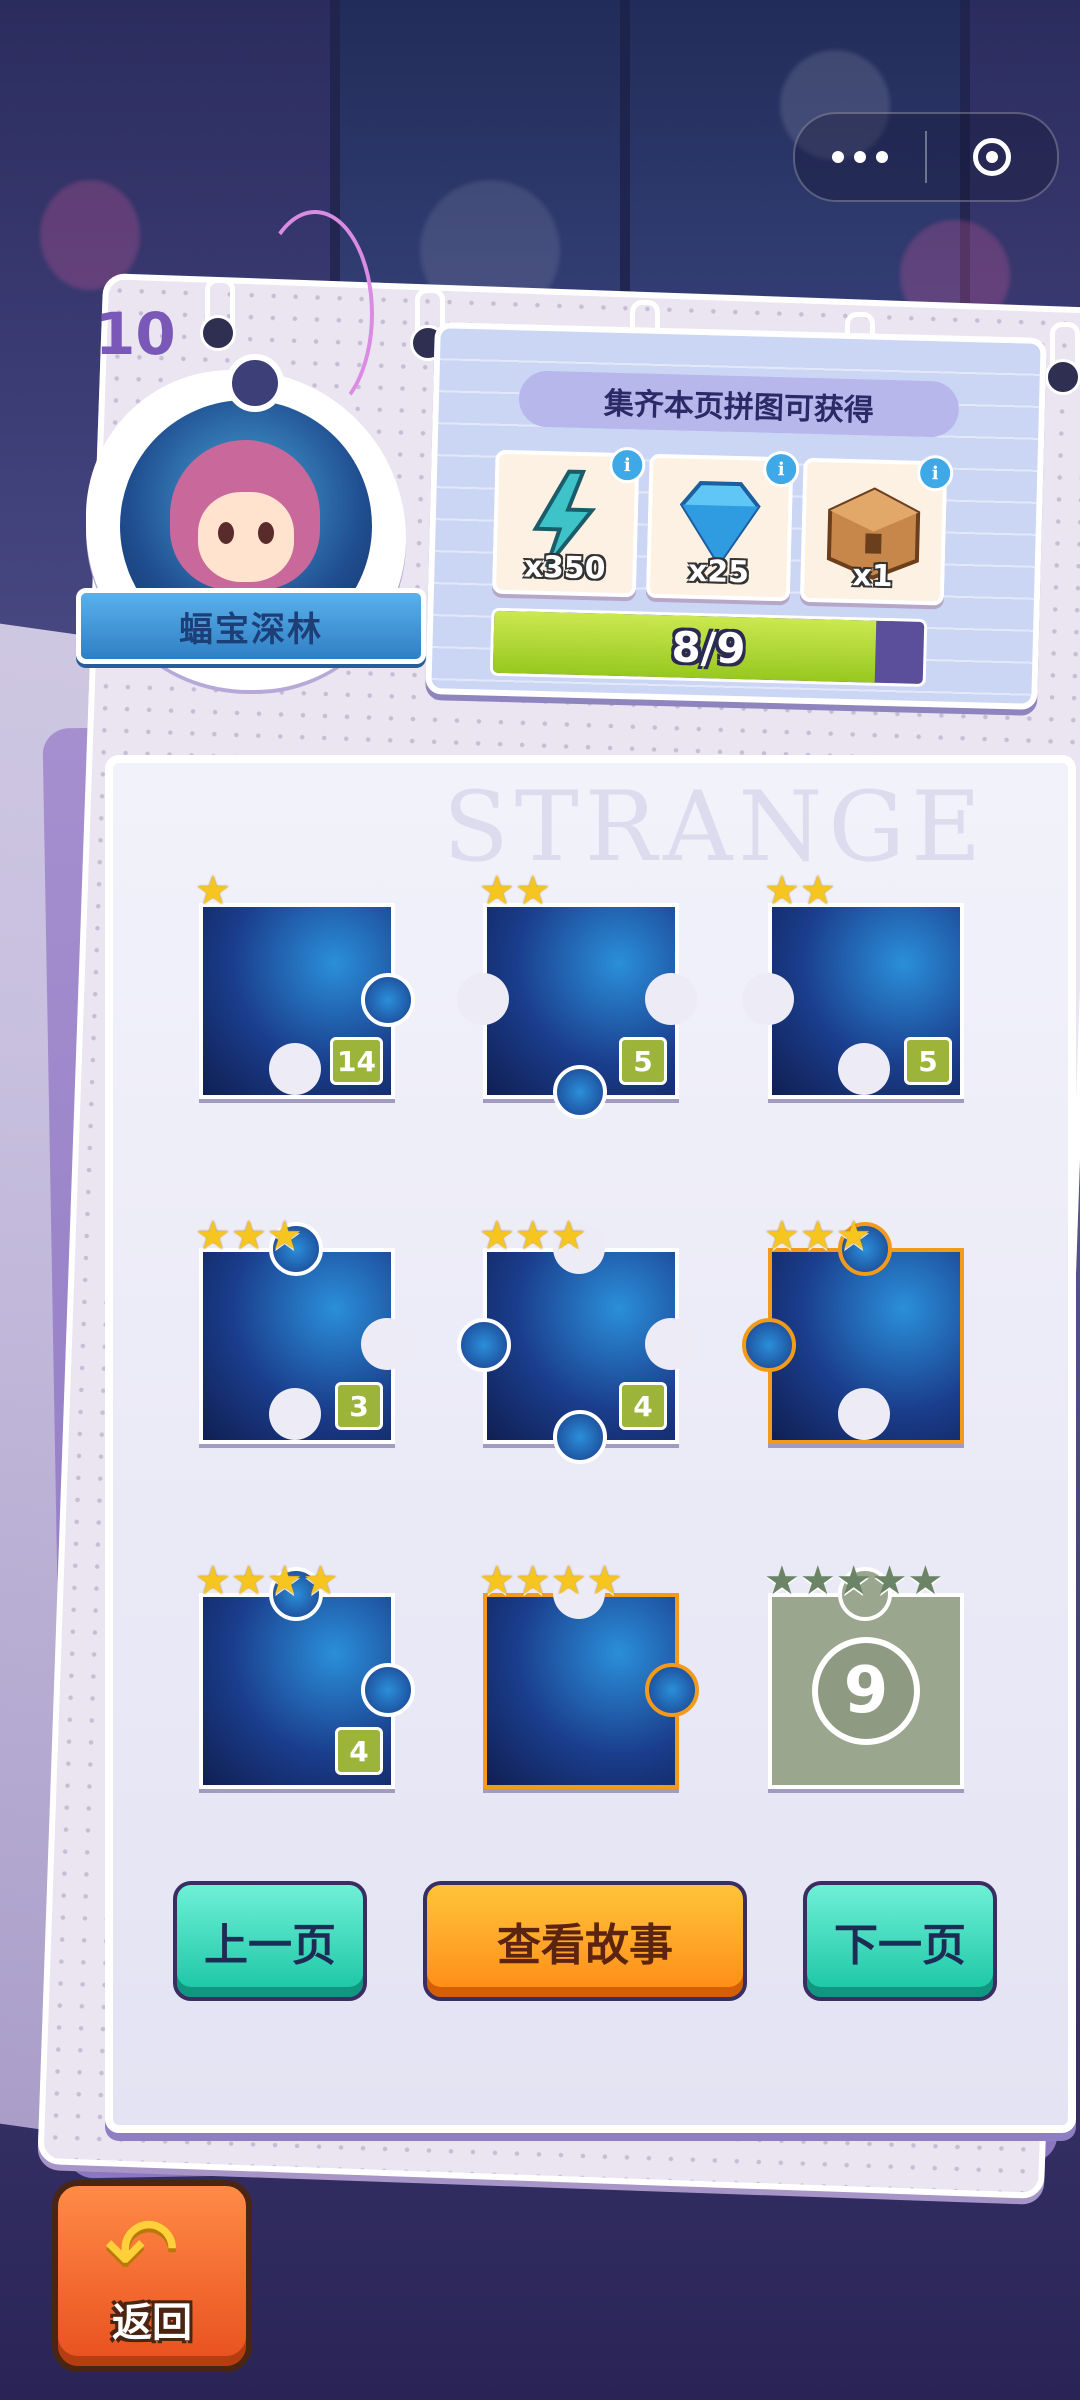 The height and width of the screenshot is (2400, 1080). I want to click on star-rating: ★ ★ ★ ★ ★, so click(853, 1581).